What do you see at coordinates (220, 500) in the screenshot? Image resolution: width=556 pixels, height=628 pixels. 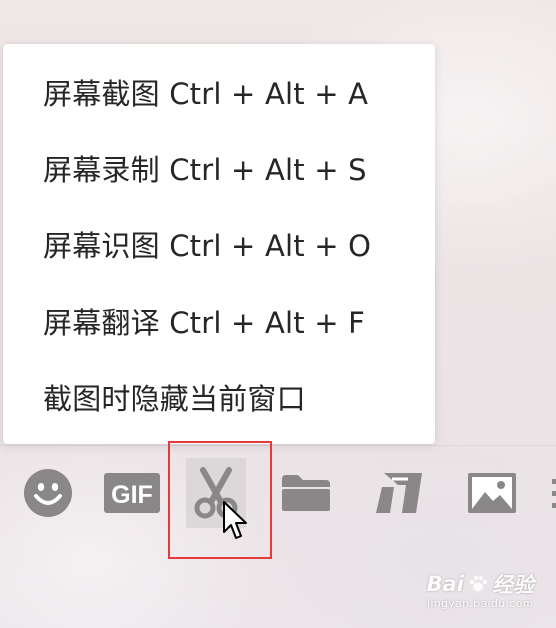 I see `highlight-annotation-box` at bounding box center [220, 500].